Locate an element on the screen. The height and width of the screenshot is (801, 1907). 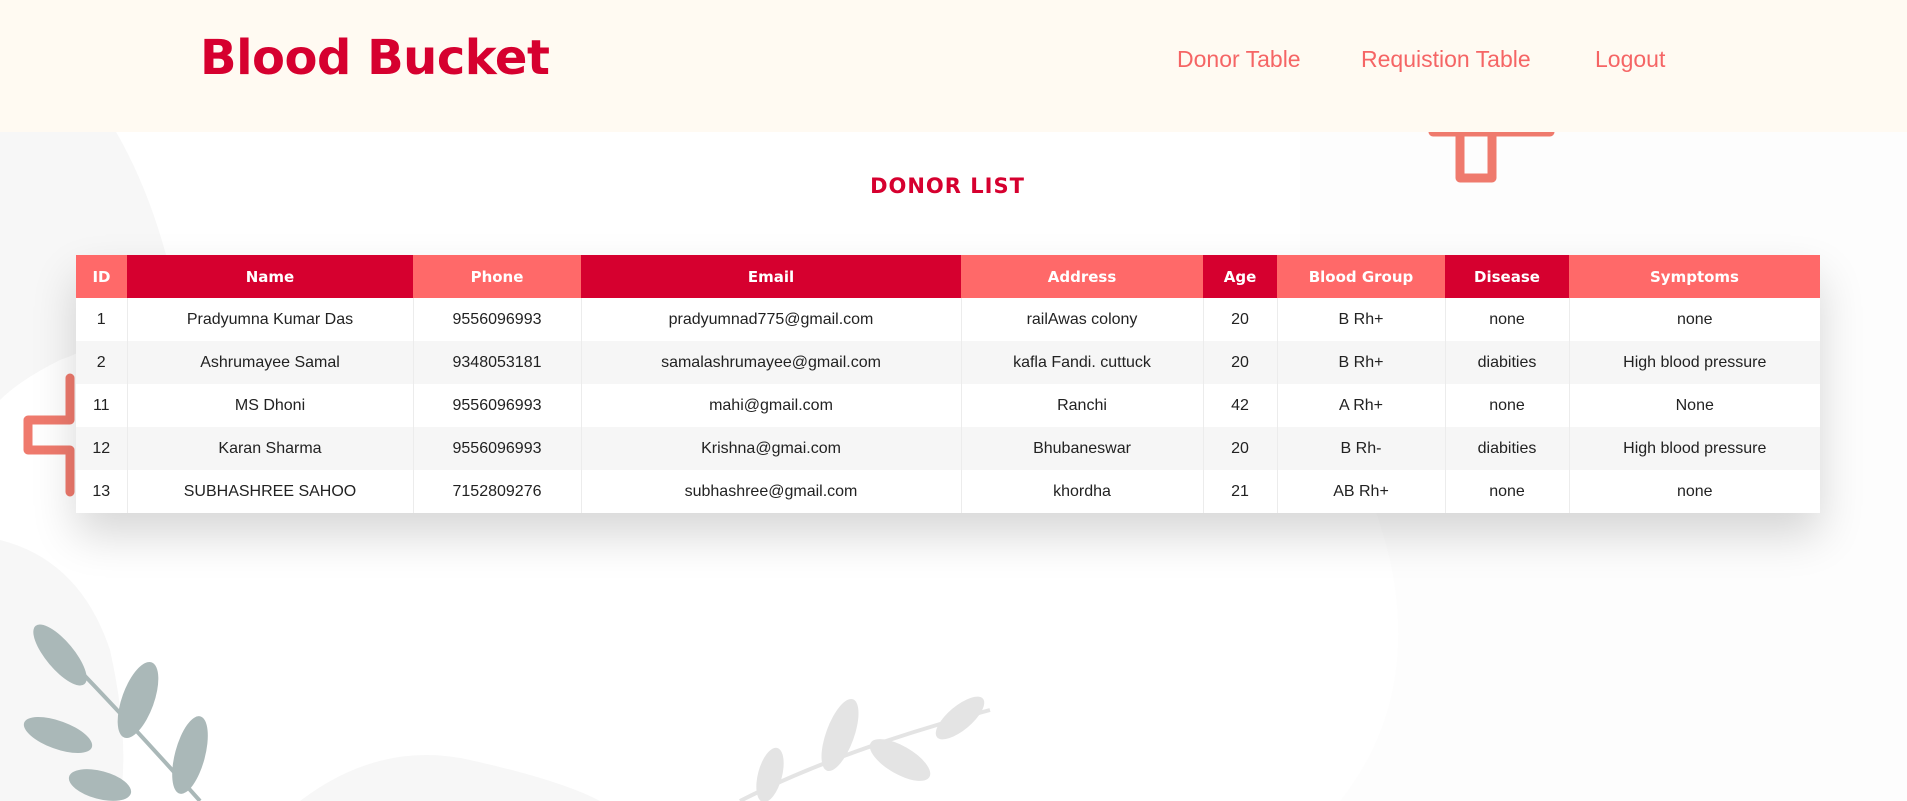
cell-name: Pradyumna Kumar Das is located at coordinates (270, 319).